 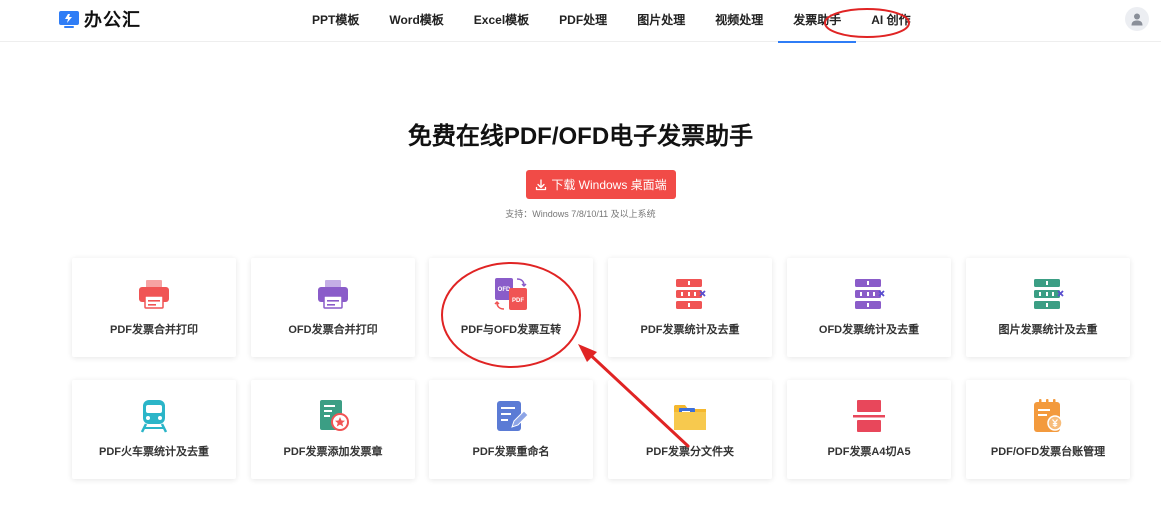 What do you see at coordinates (511, 330) in the screenshot?
I see `tool-card-label: PDF与OFD发票互转` at bounding box center [511, 330].